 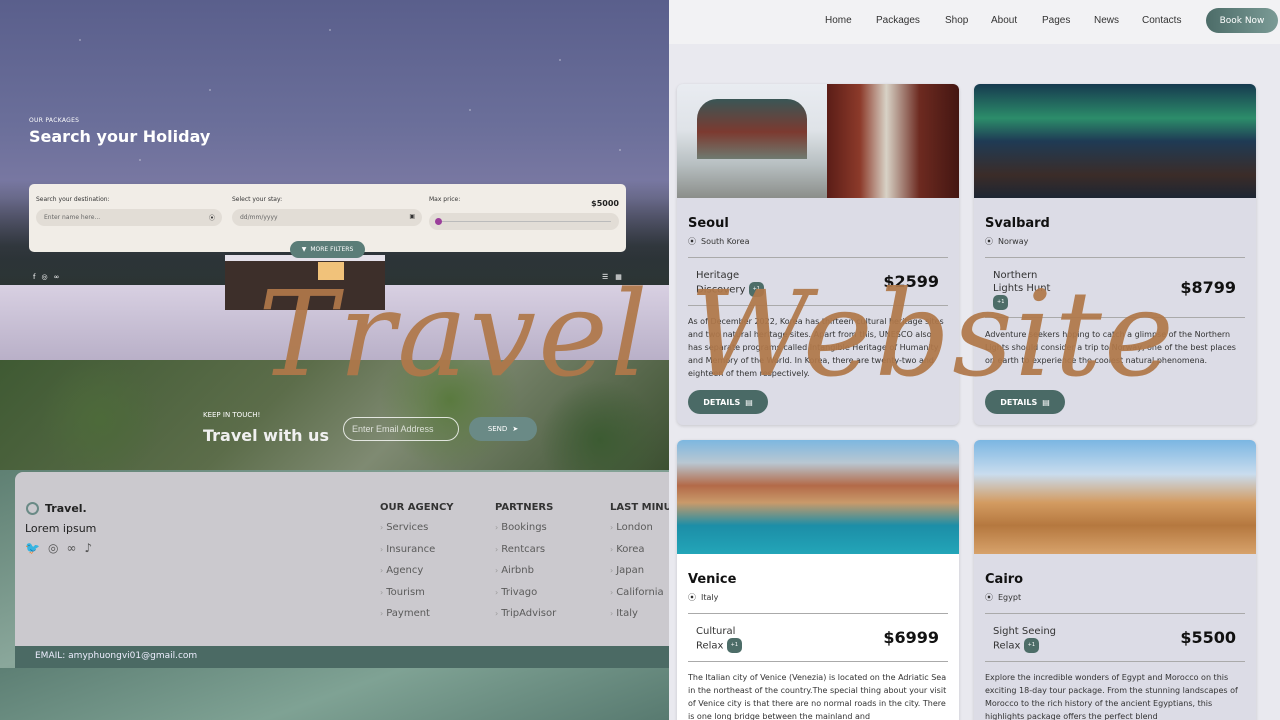 I want to click on send-button: SEND ➤, so click(x=503, y=429).